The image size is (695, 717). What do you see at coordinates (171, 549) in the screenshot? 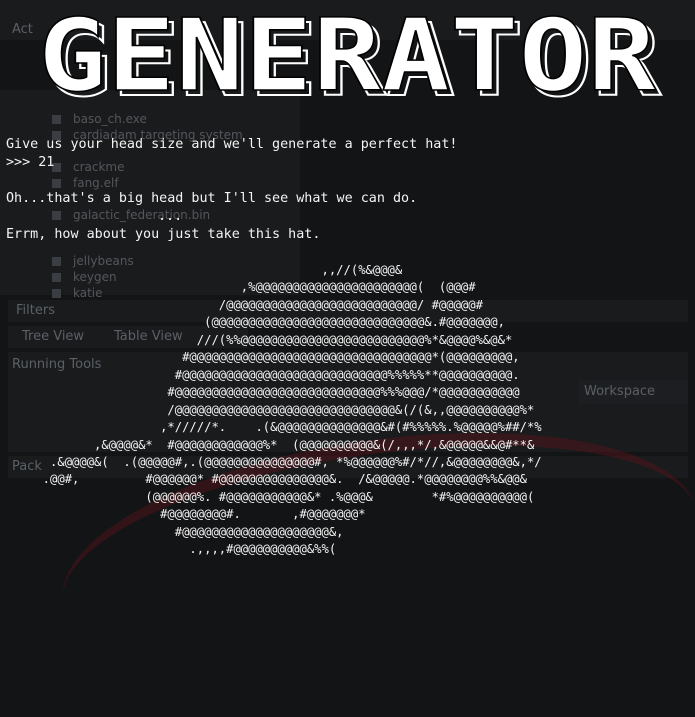
I see `hat-art-line: .,,,,#@@@@@@@@@@&%%(` at bounding box center [171, 549].